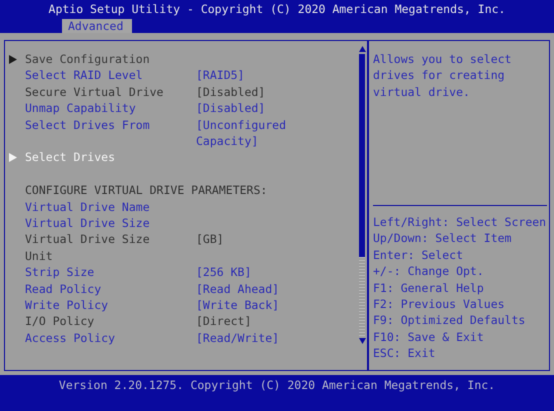 This screenshot has height=411, width=554. What do you see at coordinates (88, 247) in the screenshot?
I see `setting-label: Virtual Drive Size Unit` at bounding box center [88, 247].